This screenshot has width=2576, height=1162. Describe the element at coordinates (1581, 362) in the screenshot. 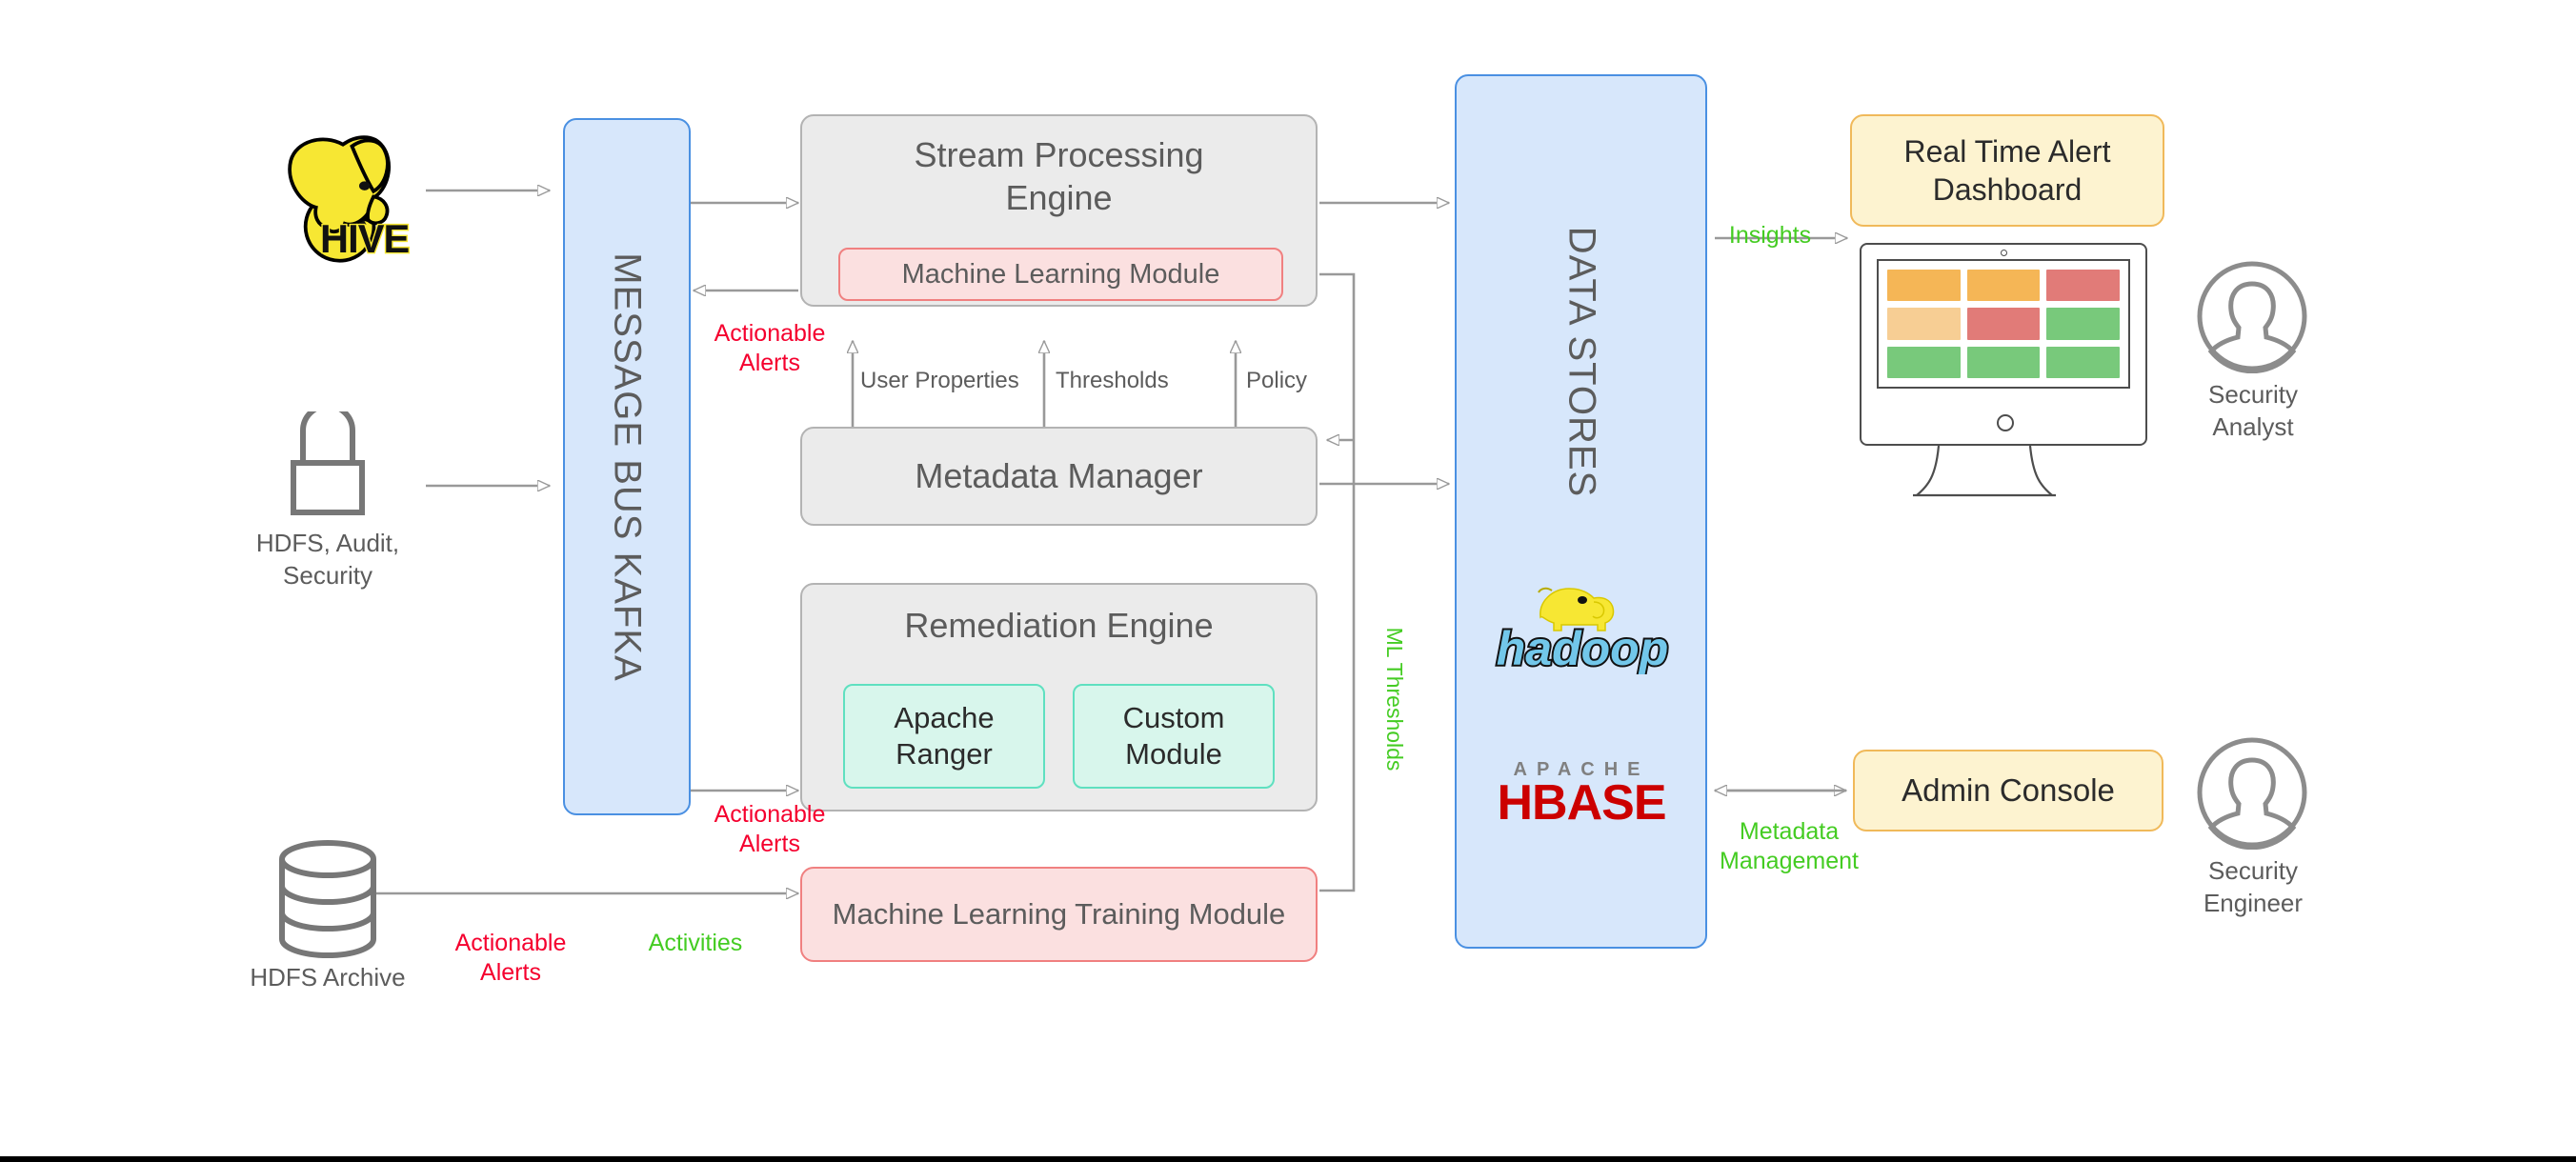

I see `data-stores-label: DATA STORES` at that location.